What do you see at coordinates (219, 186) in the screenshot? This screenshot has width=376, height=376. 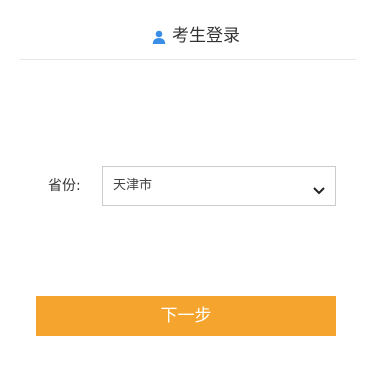 I see `province-select: 天津市` at bounding box center [219, 186].